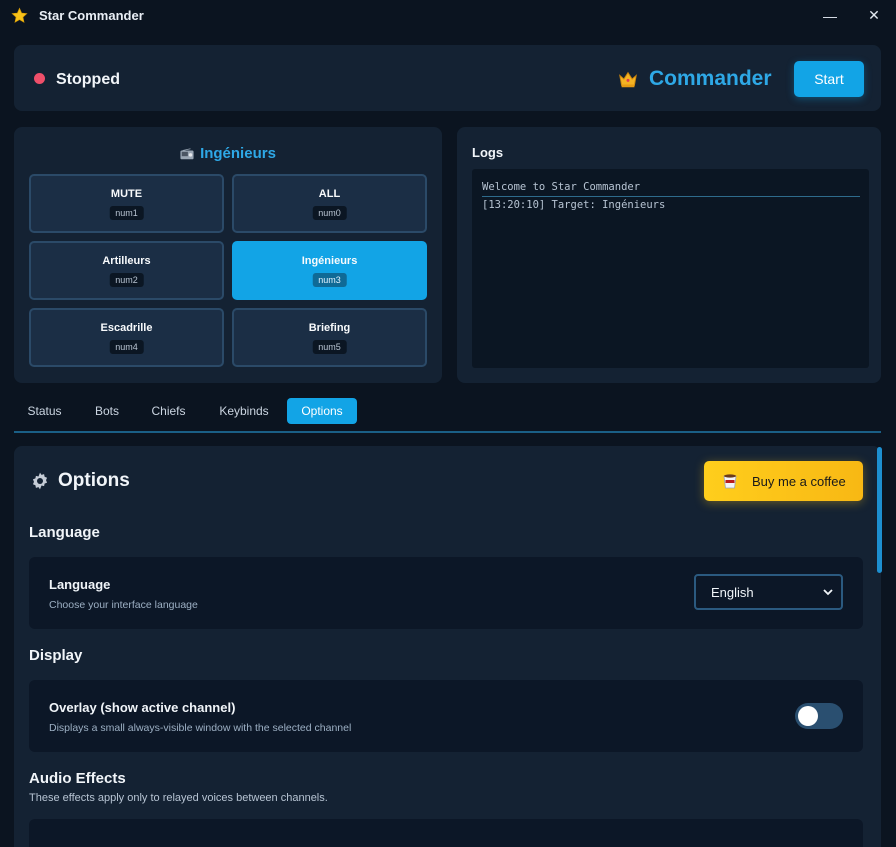 The width and height of the screenshot is (896, 847). Describe the element at coordinates (329, 203) in the screenshot. I see `channel-button-all: ALL num0` at that location.